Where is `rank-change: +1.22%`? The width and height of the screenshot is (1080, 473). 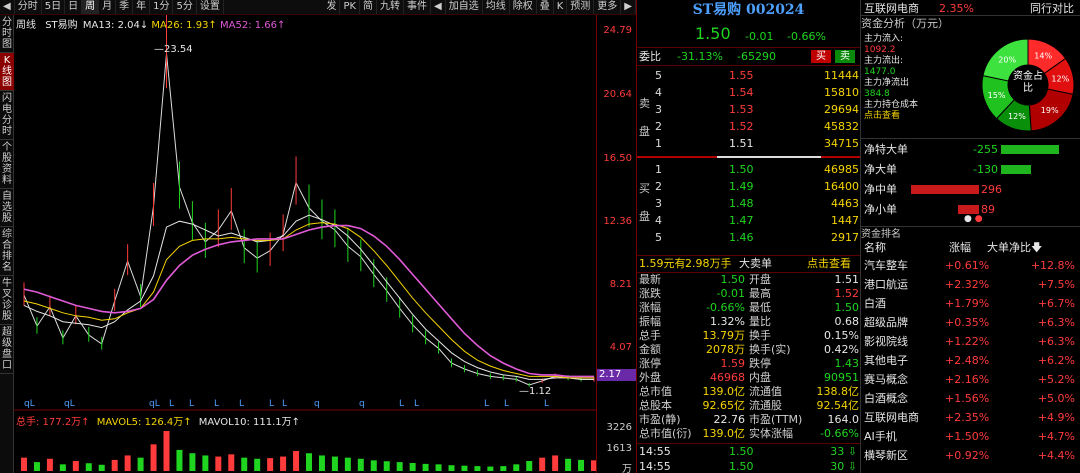
rank-change: +1.22% is located at coordinates (967, 341).